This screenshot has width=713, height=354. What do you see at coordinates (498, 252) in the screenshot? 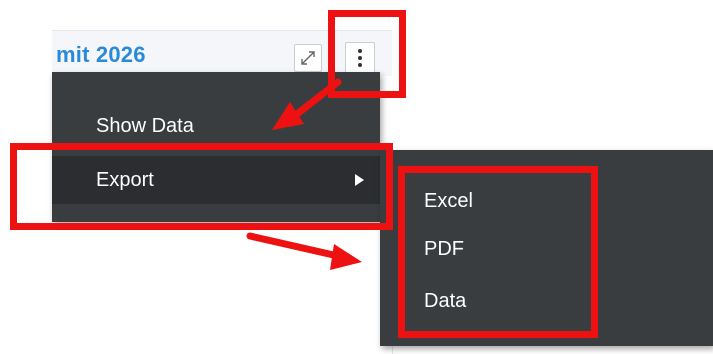
I see `highlight-export-options` at bounding box center [498, 252].